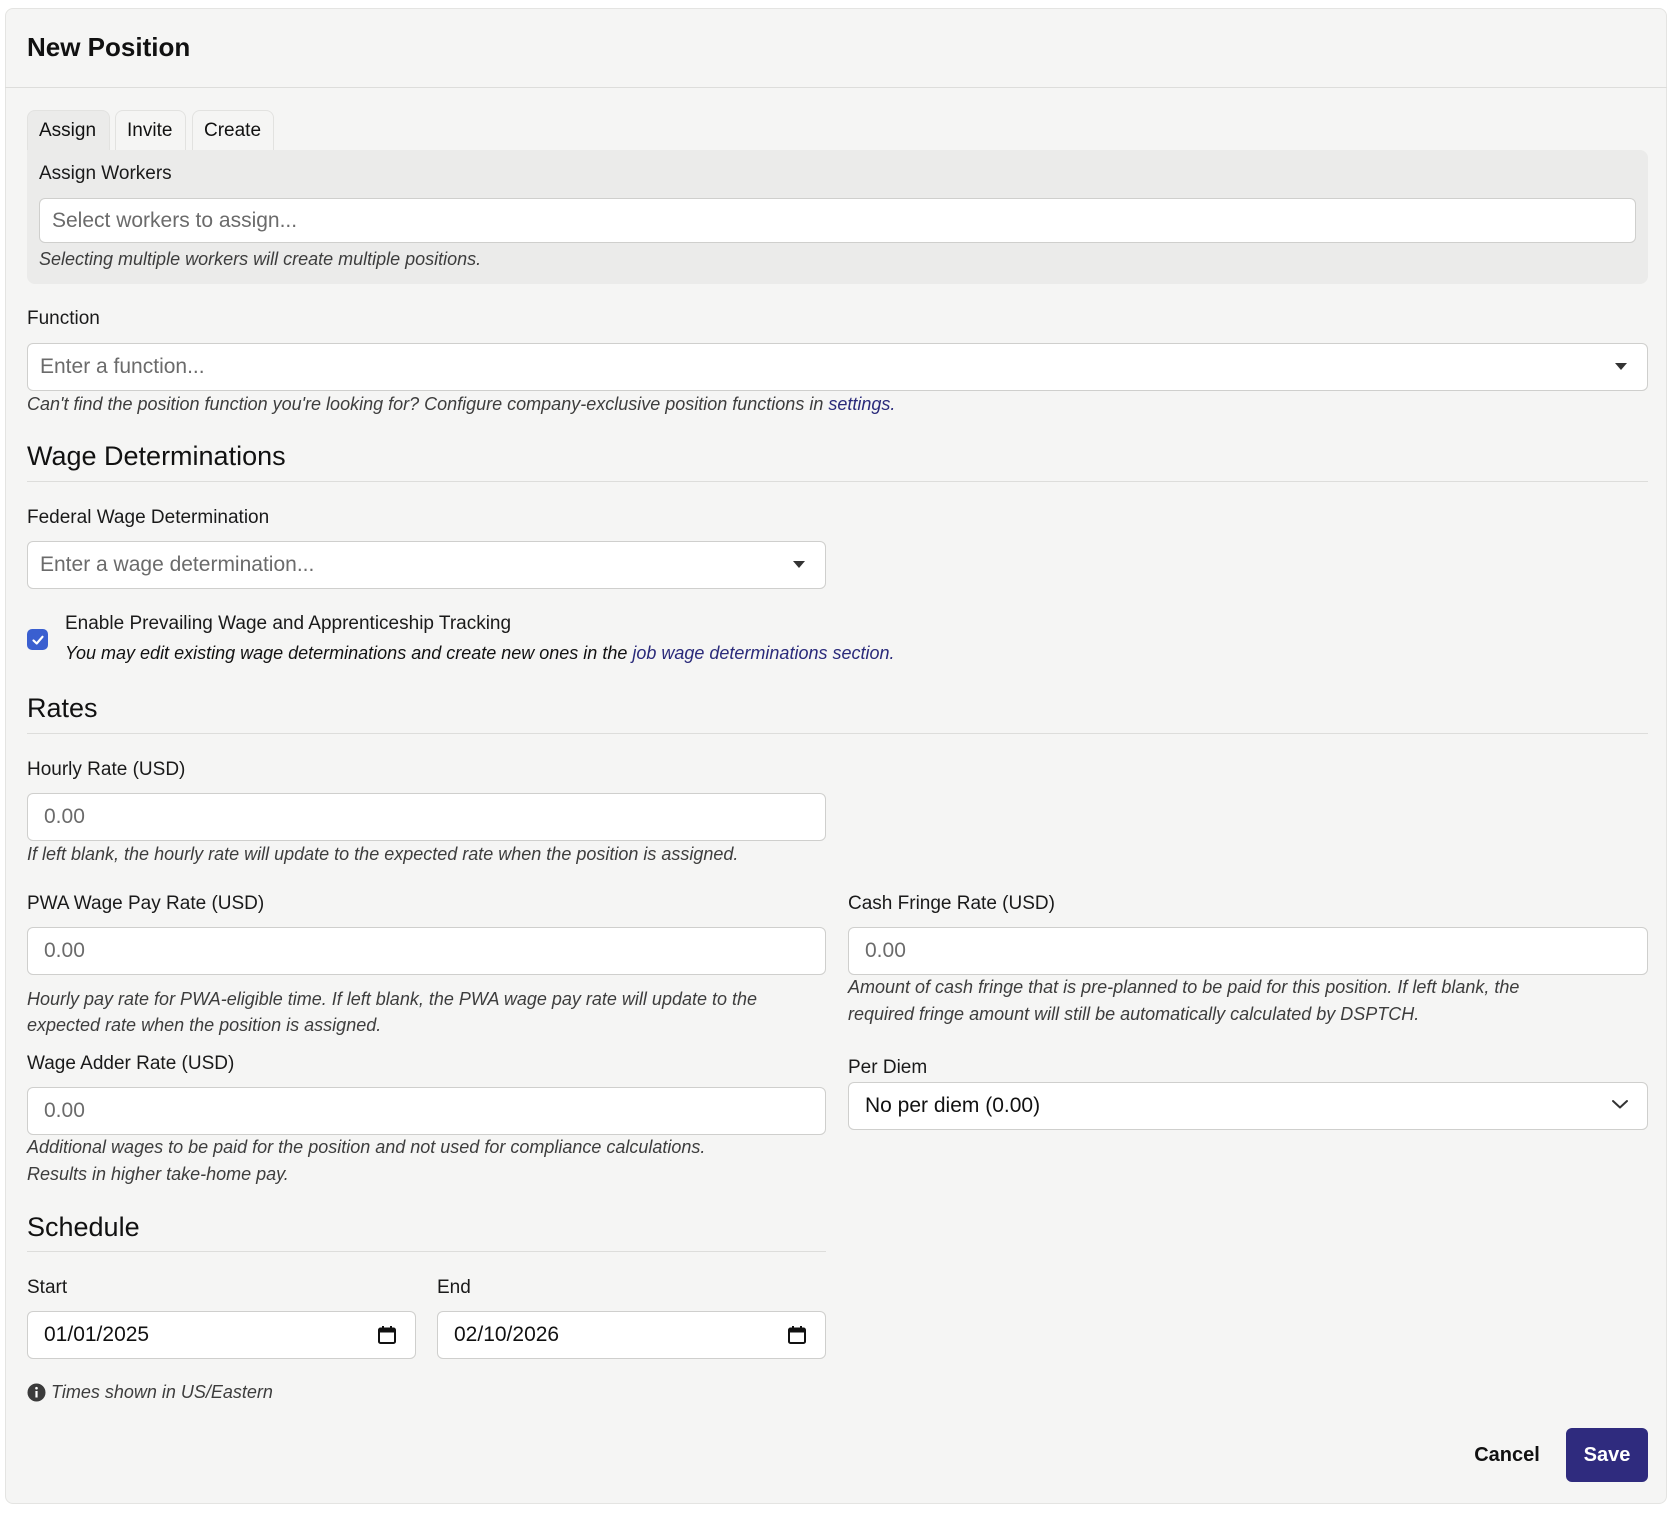  What do you see at coordinates (861, 404) in the screenshot?
I see `settings-link: settings.` at bounding box center [861, 404].